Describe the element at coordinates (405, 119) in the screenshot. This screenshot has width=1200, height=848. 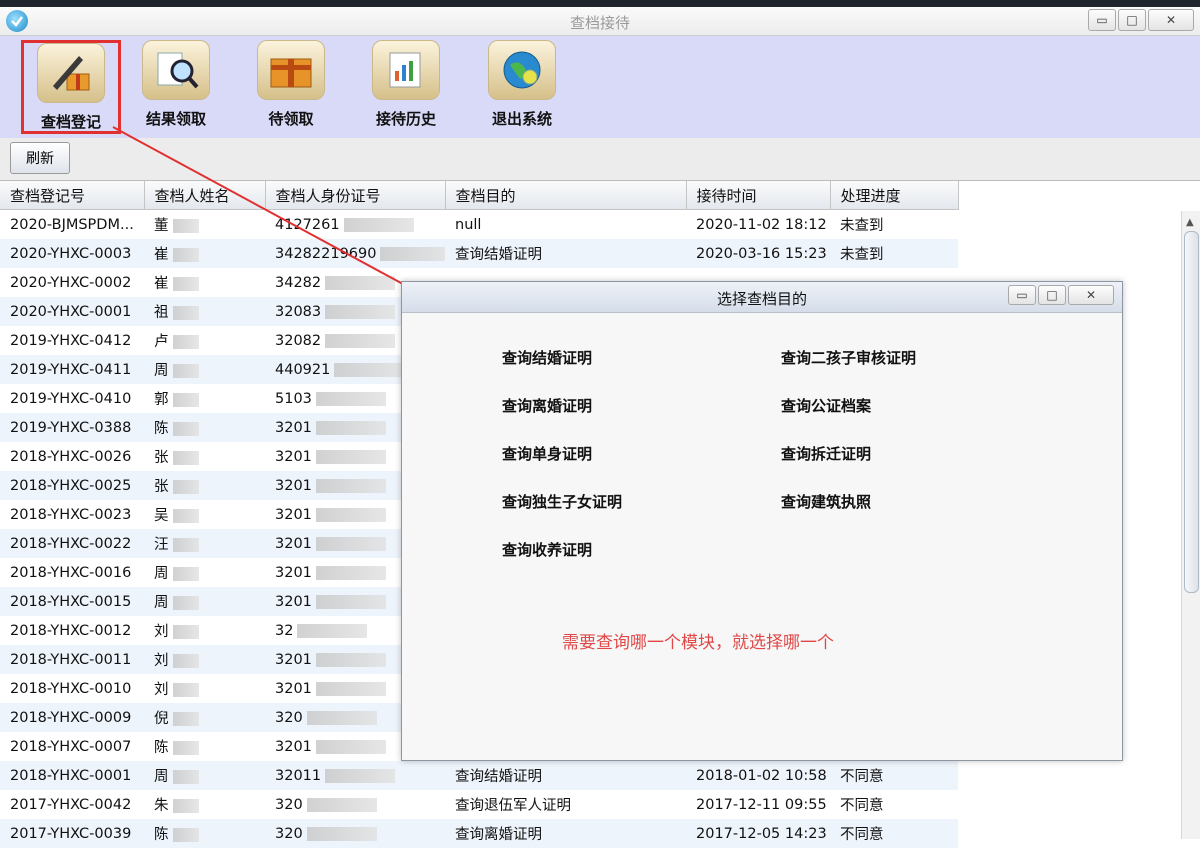
I see `tool-label: 接待历史` at that location.